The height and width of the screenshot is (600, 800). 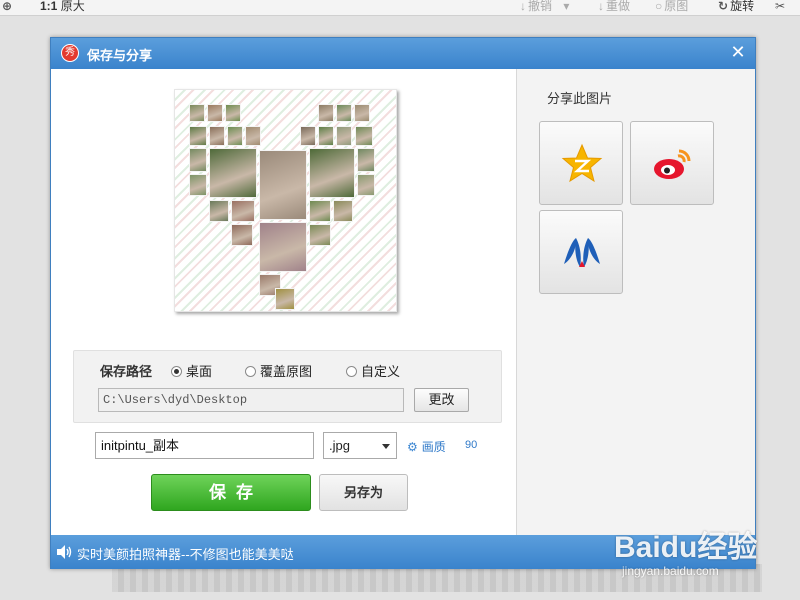 What do you see at coordinates (403, 53) in the screenshot?
I see `dialog-titlebar: 秀 保存与分享 ✕` at bounding box center [403, 53].